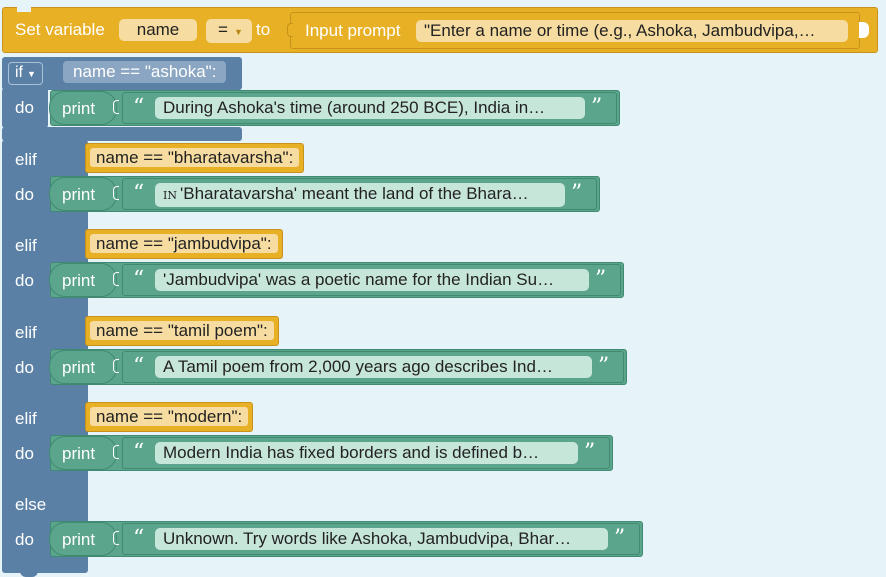 This screenshot has width=886, height=577. What do you see at coordinates (170, 195) in the screenshot?
I see `translate-icon: IN` at bounding box center [170, 195].